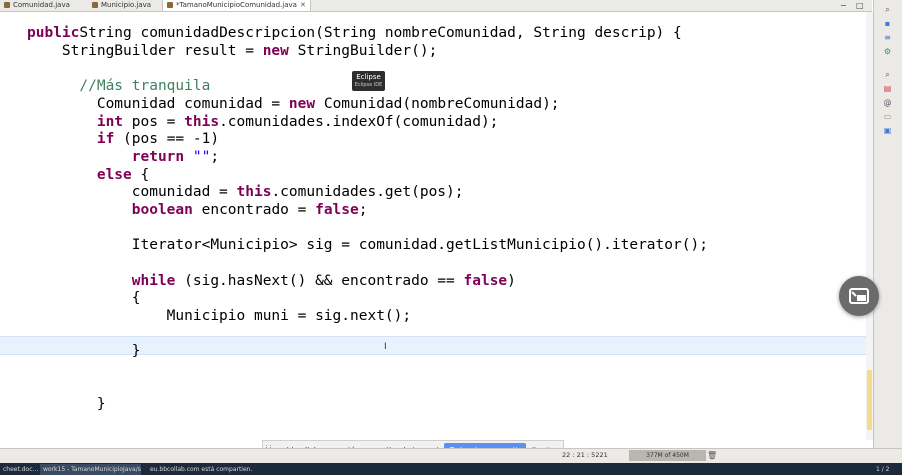  Describe the element at coordinates (106, 157) in the screenshot. I see `code-token: return` at that location.